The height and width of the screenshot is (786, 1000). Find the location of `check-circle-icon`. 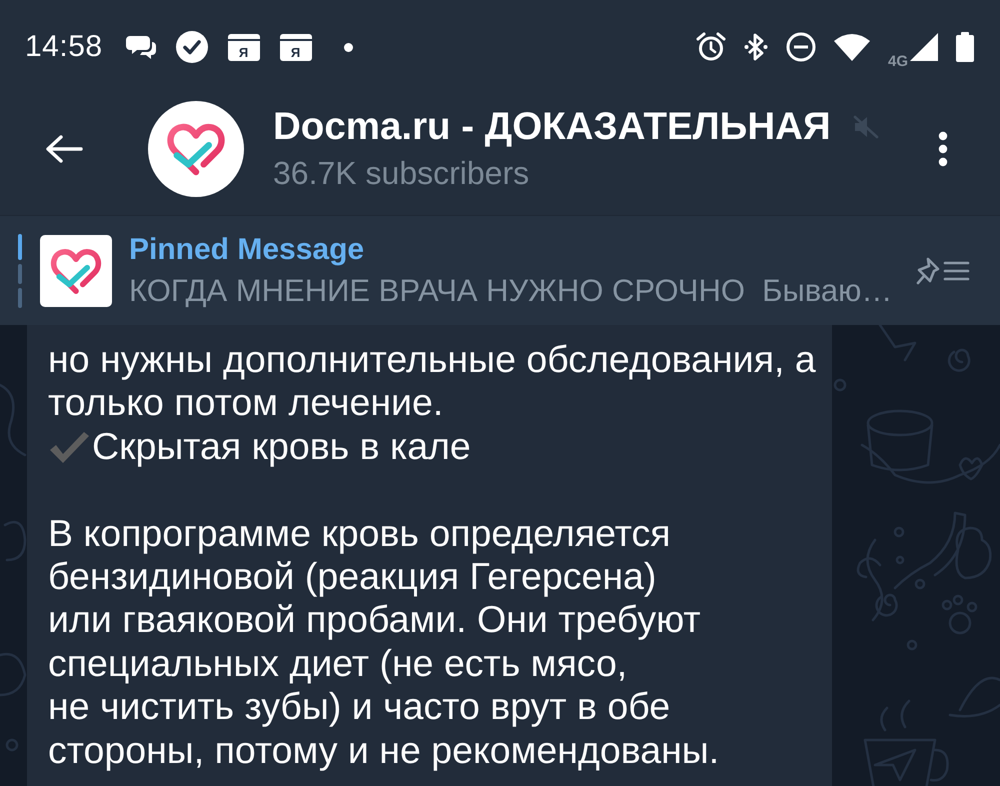

check-circle-icon is located at coordinates (192, 47).